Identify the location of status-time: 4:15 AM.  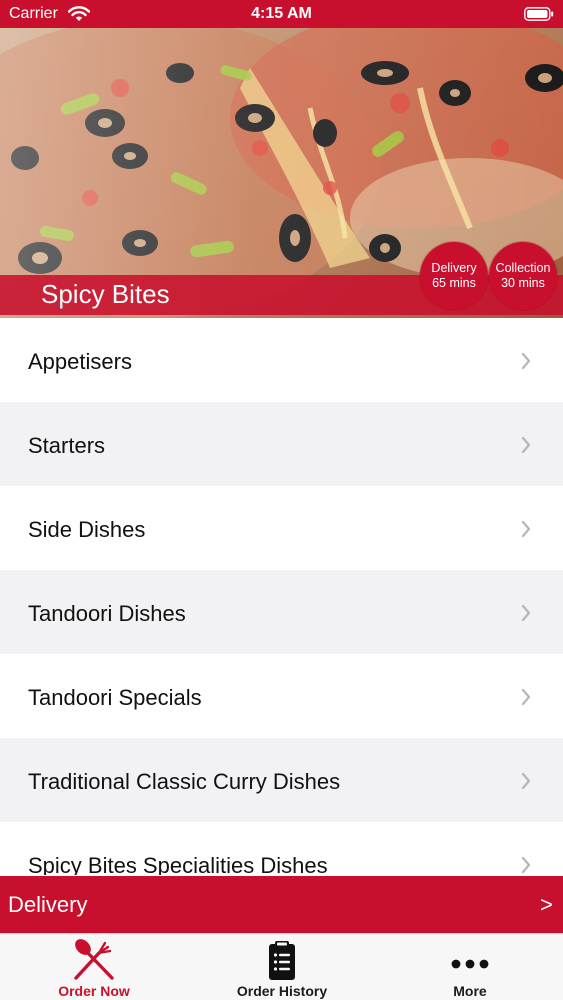
(281, 13).